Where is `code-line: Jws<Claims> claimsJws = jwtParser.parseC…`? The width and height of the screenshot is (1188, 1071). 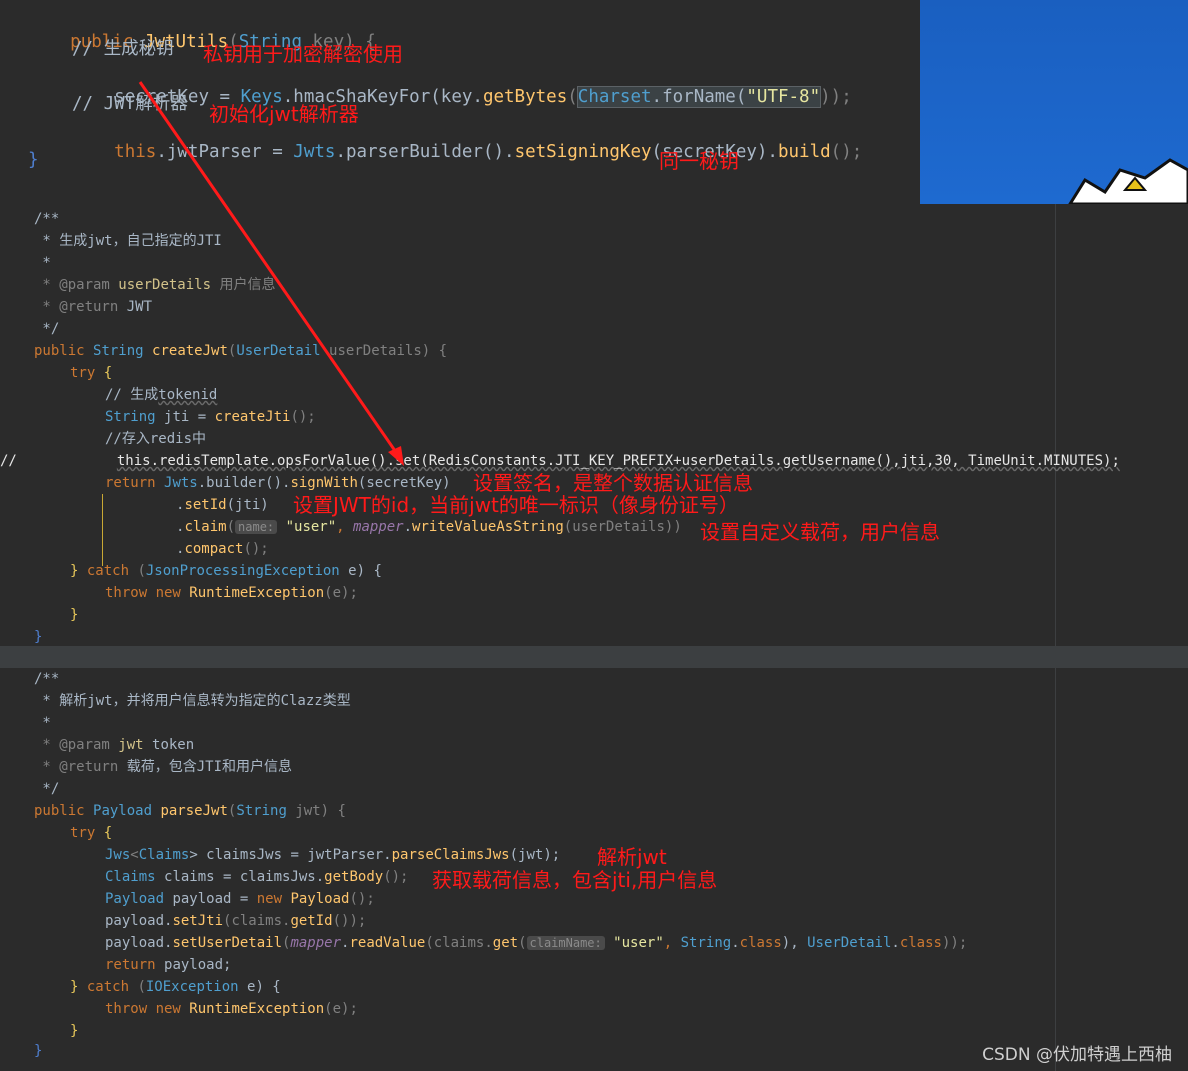
code-line: Jws<Claims> claimsJws = jwtParser.parseC… is located at coordinates (333, 855).